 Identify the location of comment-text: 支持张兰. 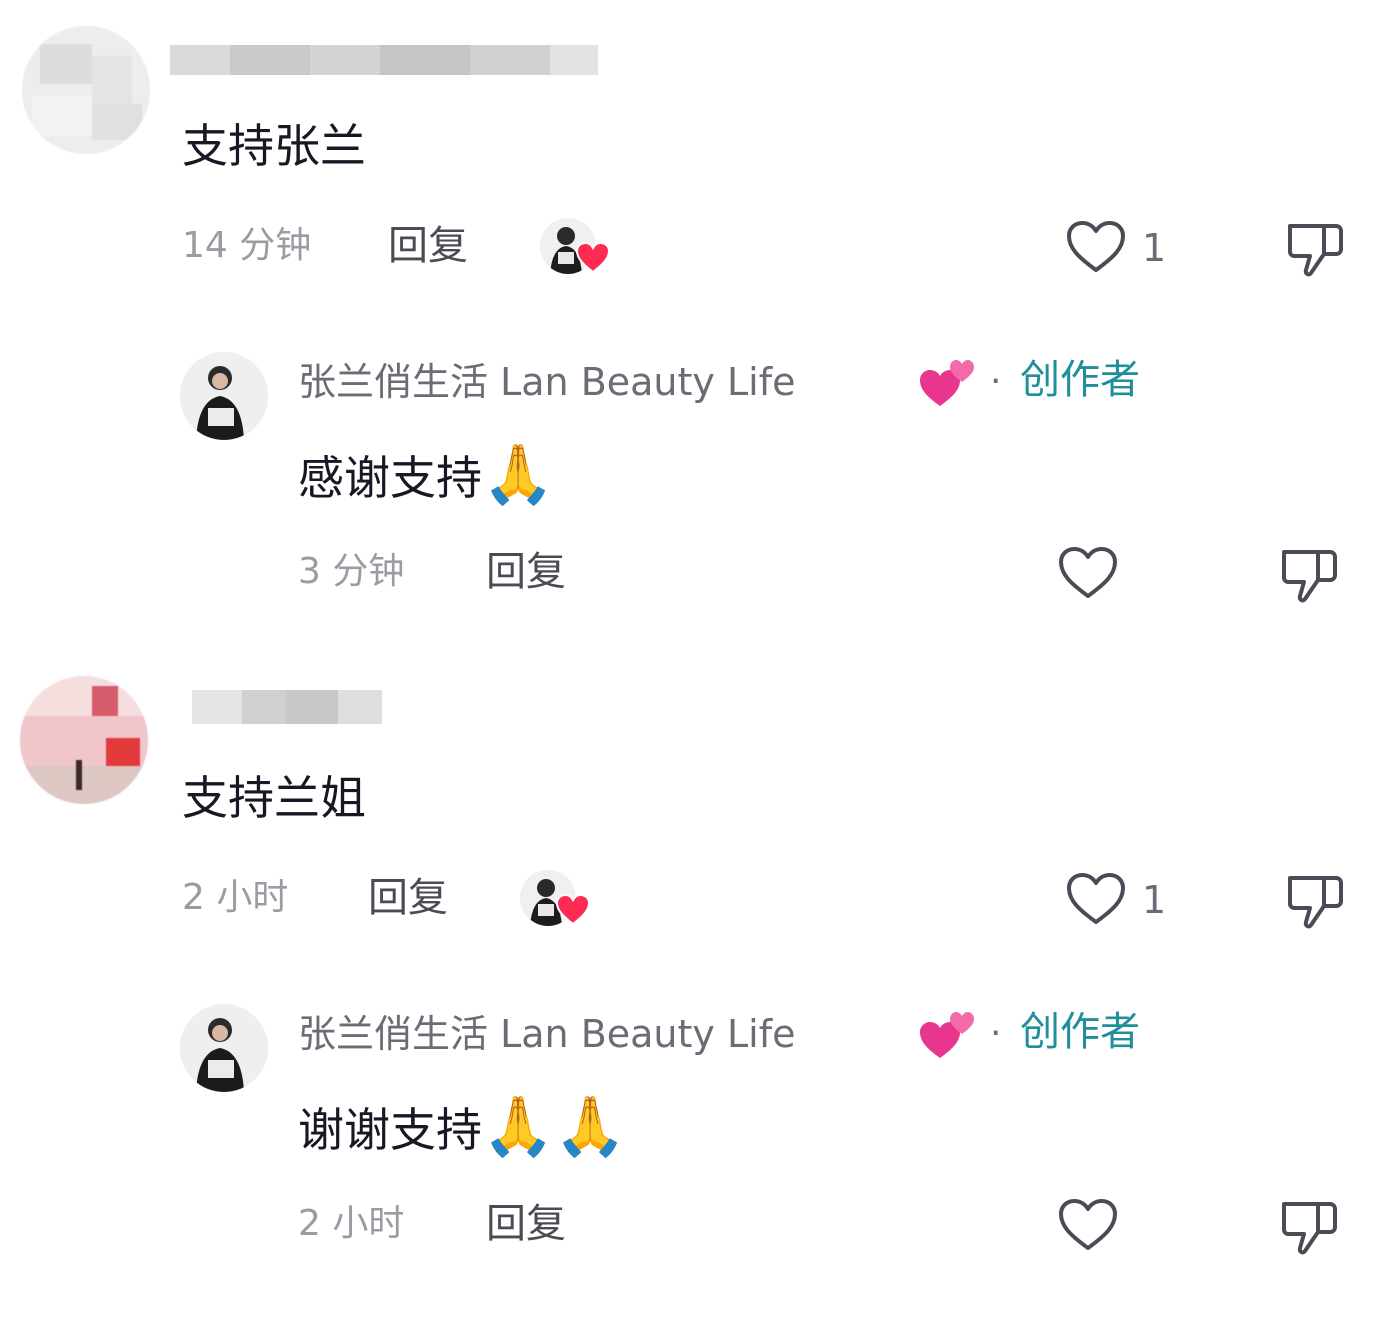
(274, 146).